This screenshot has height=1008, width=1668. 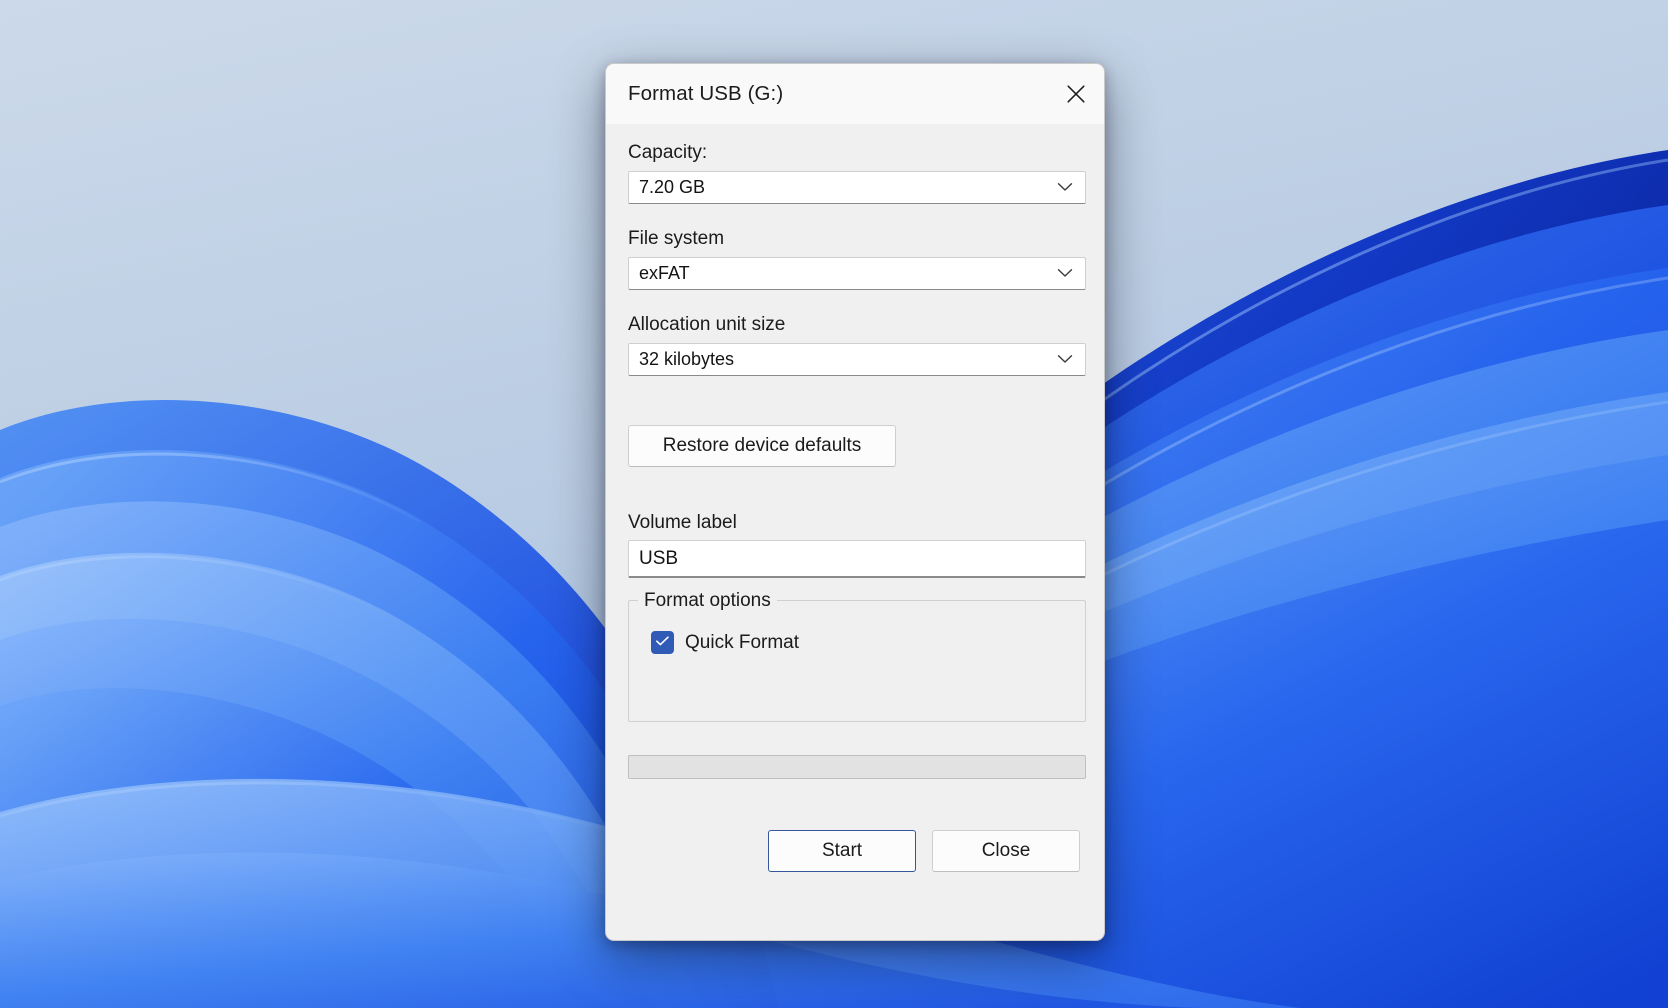 What do you see at coordinates (664, 272) in the screenshot?
I see `file-system-value: exFAT` at bounding box center [664, 272].